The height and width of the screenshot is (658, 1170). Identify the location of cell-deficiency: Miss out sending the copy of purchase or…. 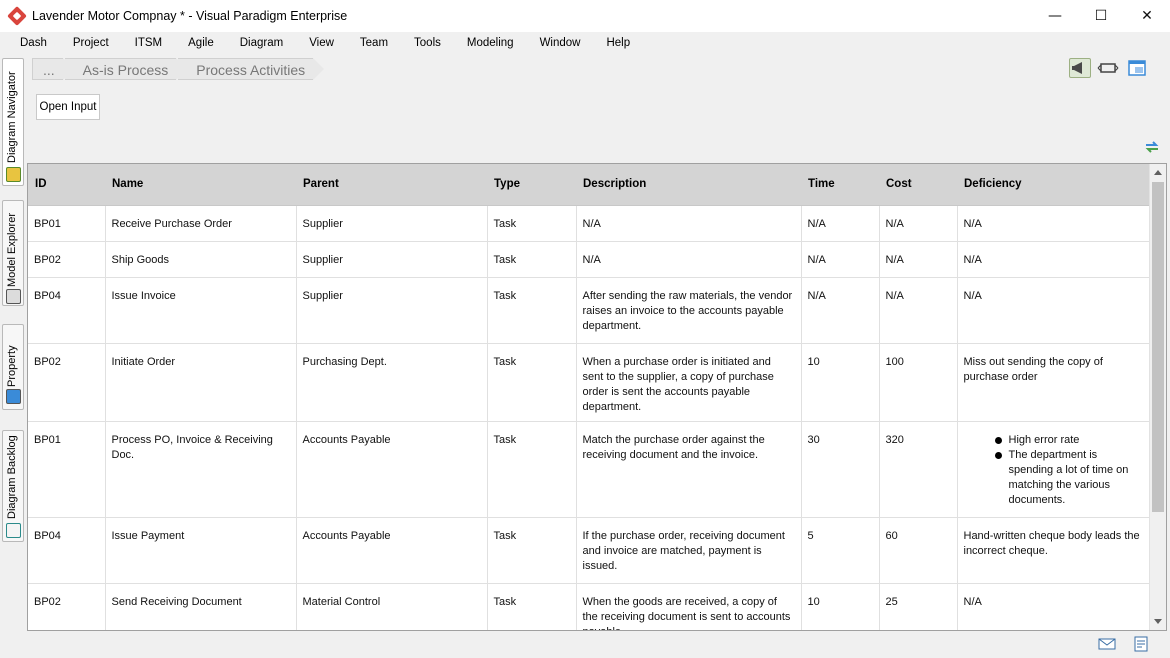
(1053, 382).